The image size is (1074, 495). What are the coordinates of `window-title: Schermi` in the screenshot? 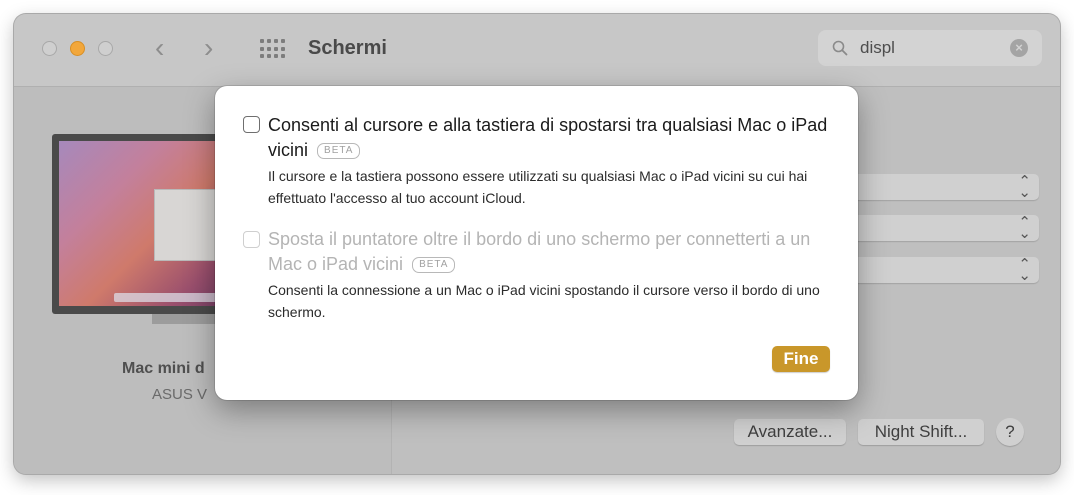 It's located at (347, 48).